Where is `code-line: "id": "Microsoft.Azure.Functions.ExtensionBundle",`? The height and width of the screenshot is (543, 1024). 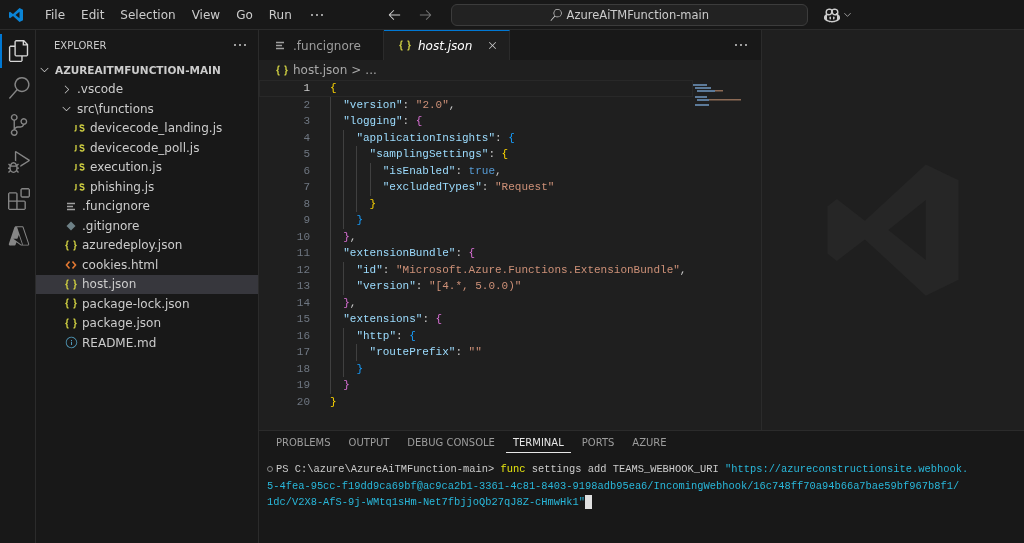 code-line: "id": "Microsoft.Azure.Functions.ExtensionBundle", is located at coordinates (521, 269).